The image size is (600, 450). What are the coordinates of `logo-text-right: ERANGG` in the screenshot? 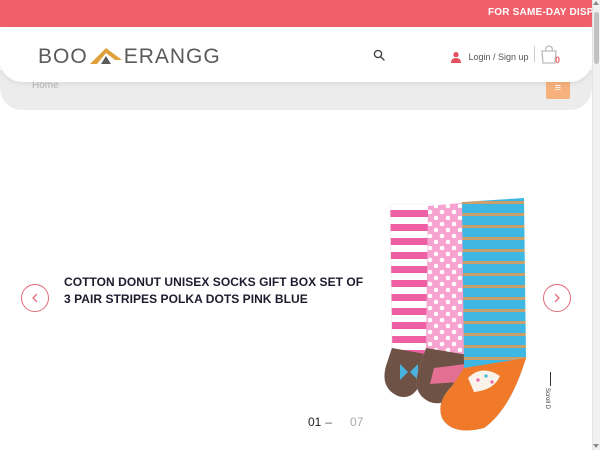 It's located at (172, 56).